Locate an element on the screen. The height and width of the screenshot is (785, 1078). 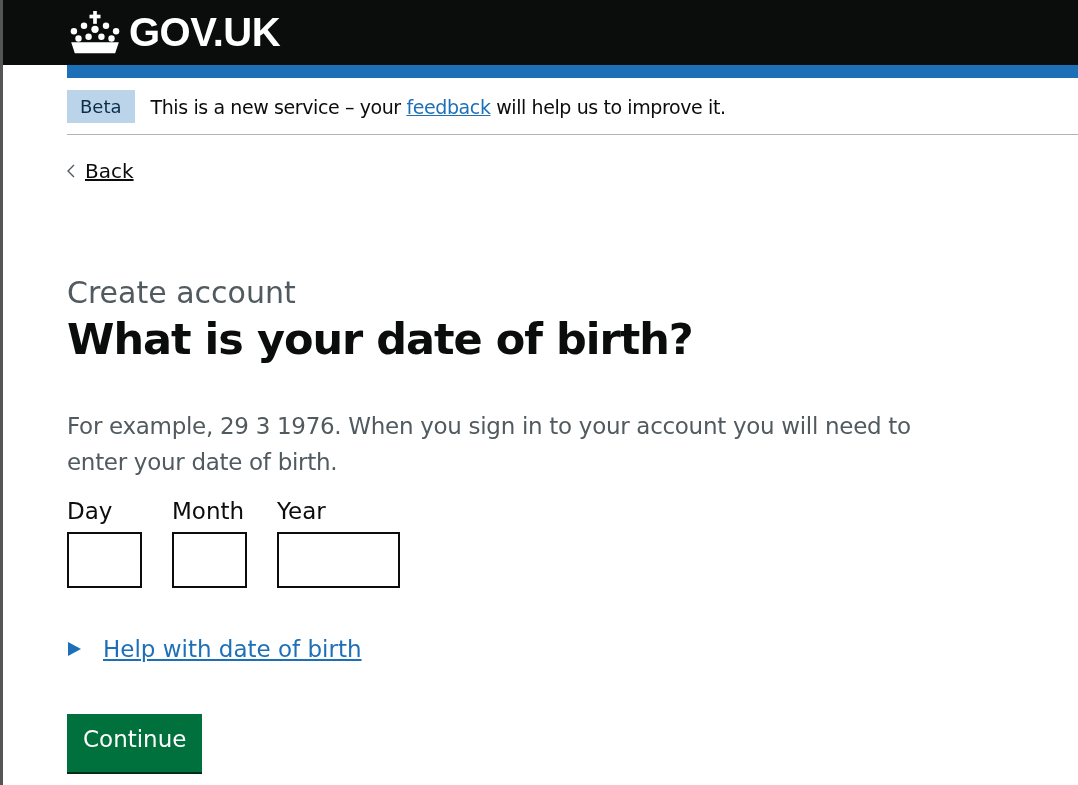
continue-button: Continue is located at coordinates (135, 743).